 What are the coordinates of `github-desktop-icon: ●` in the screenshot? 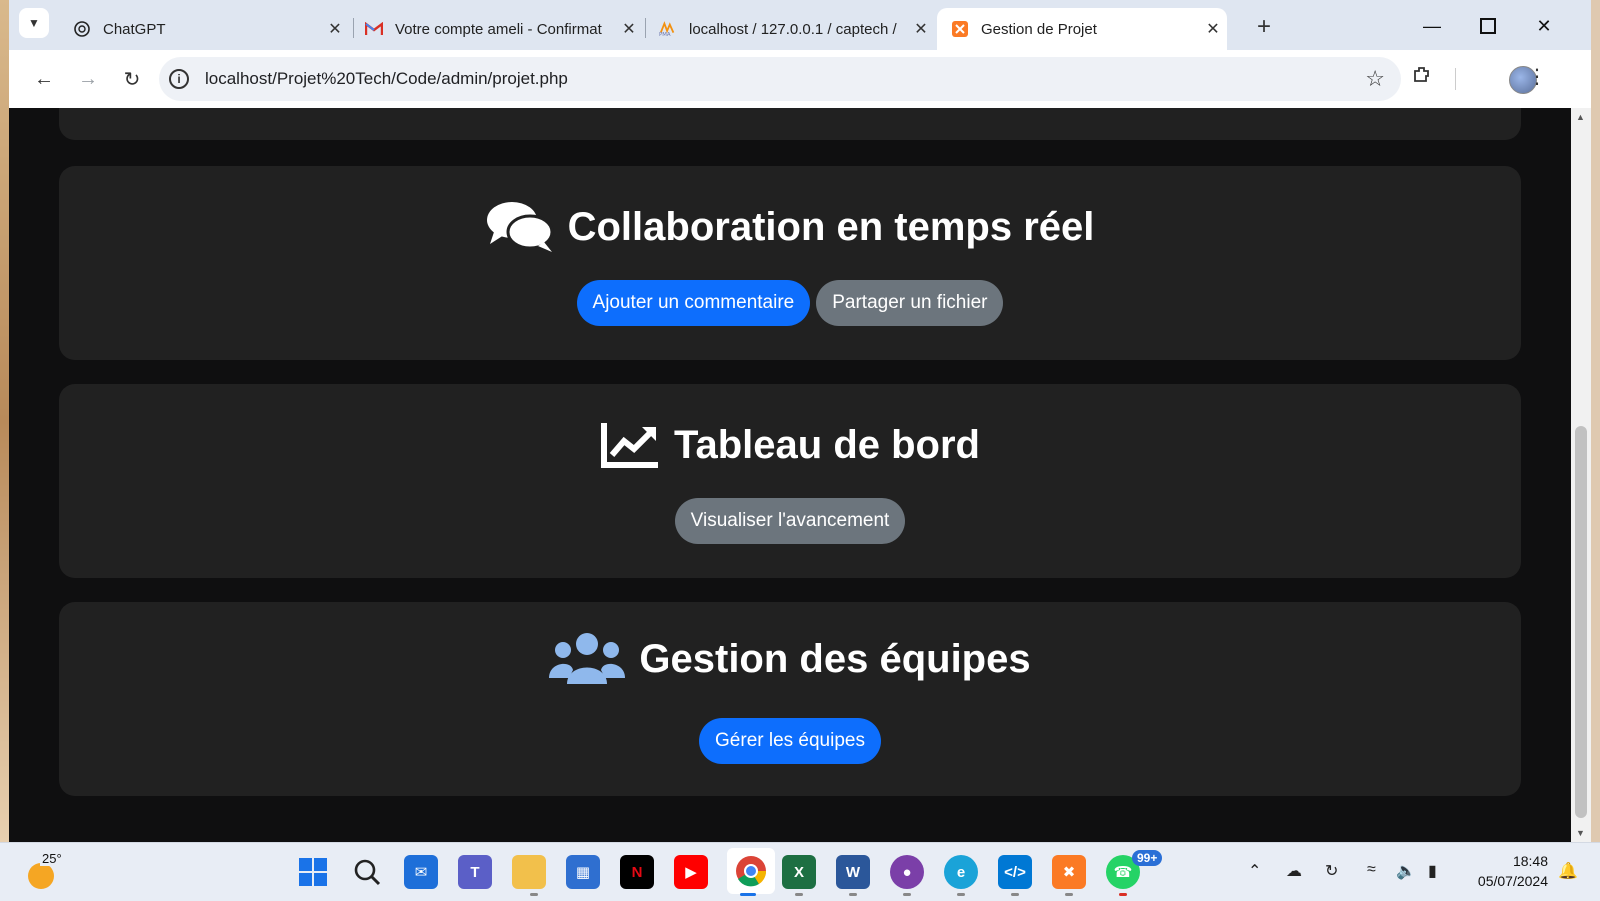 It's located at (907, 872).